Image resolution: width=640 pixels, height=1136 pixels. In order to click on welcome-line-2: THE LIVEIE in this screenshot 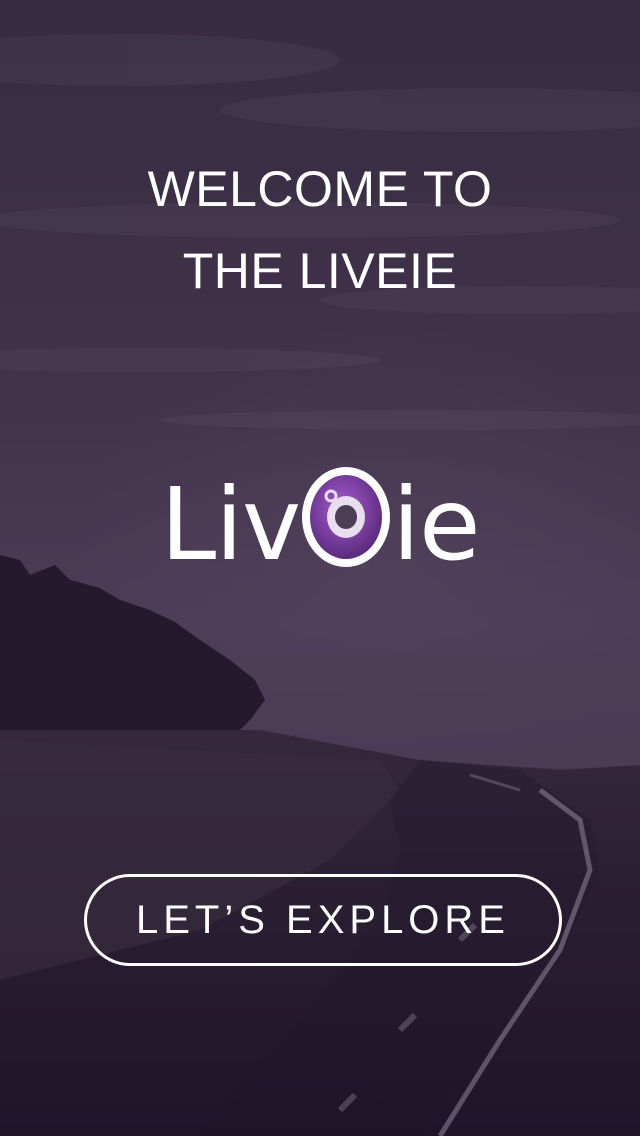, I will do `click(320, 271)`.